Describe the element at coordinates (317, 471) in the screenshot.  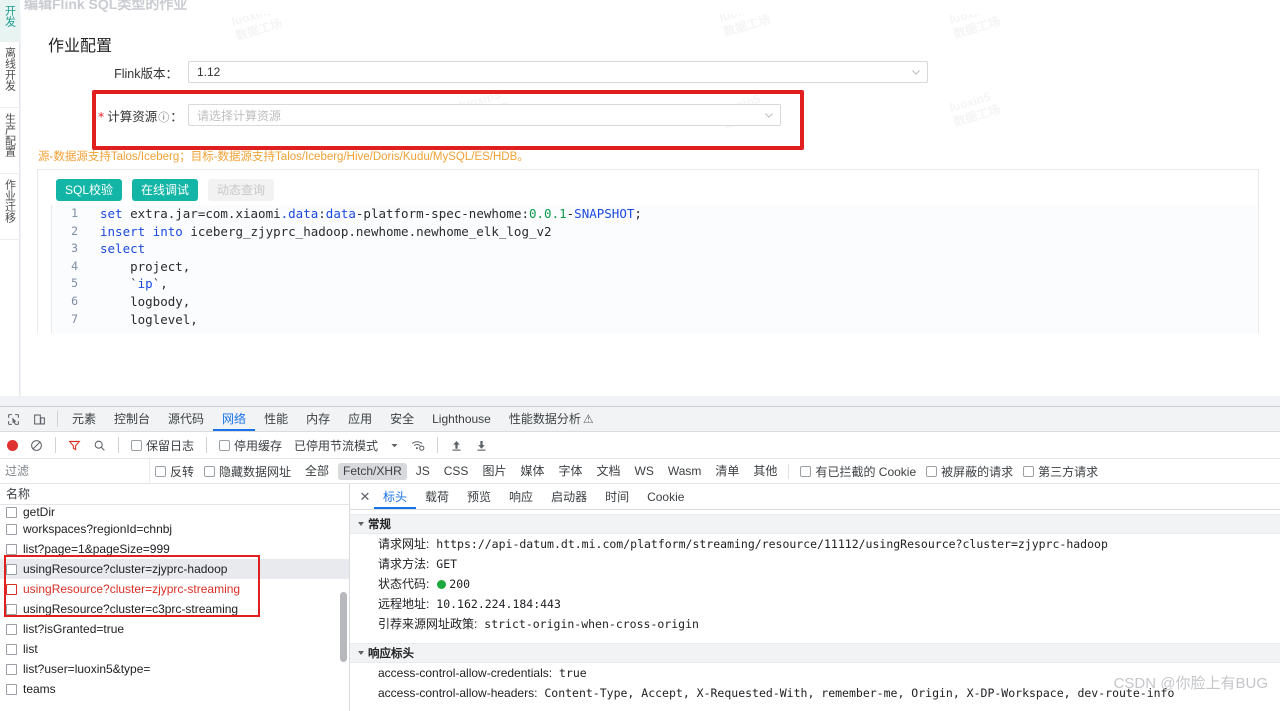
I see `filter-type-all: 全部` at that location.